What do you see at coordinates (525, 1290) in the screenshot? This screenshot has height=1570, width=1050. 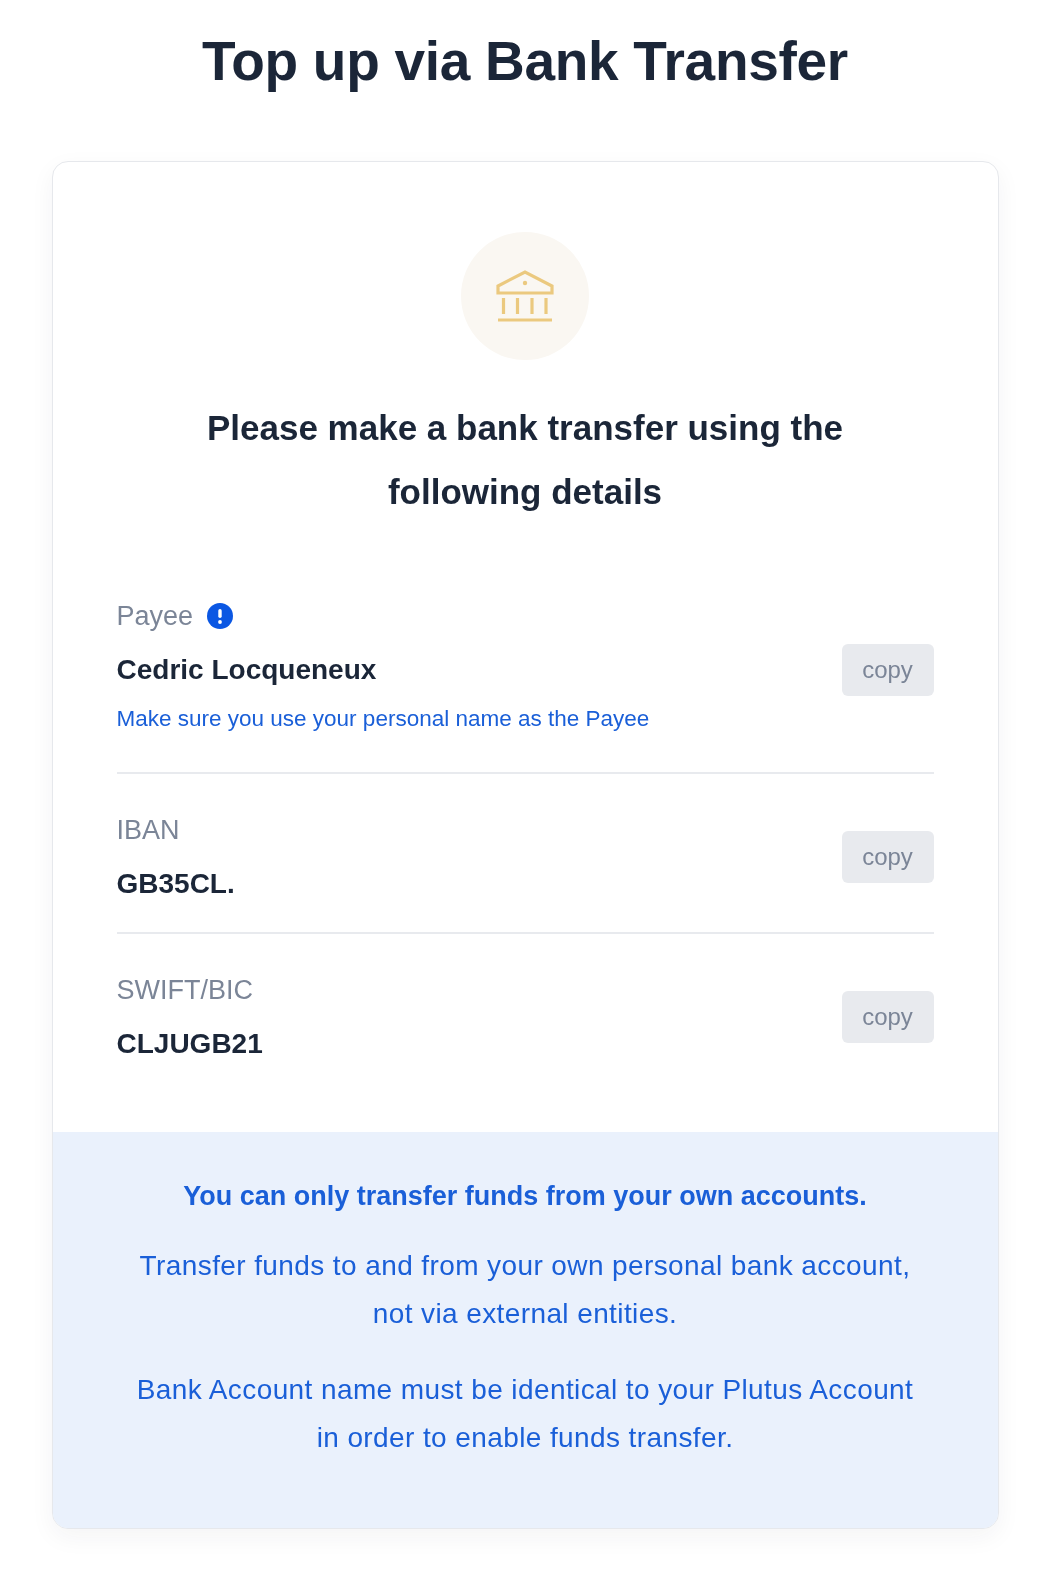 I see `notice-text: Transfer funds to and from your own personal bank account, not via external entities.` at bounding box center [525, 1290].